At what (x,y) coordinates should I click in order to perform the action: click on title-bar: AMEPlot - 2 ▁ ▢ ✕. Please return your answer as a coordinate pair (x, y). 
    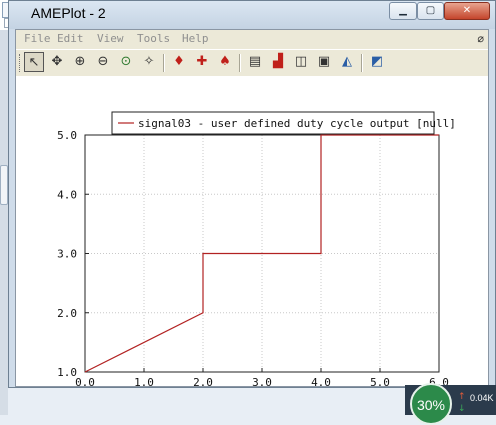
    Looking at the image, I should click on (252, 15).